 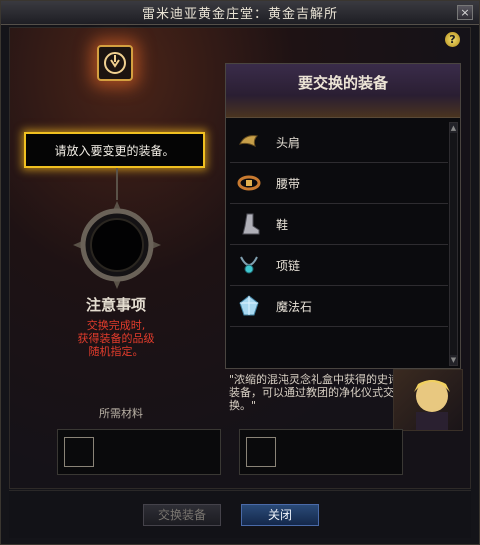 I want to click on help-icon: ?, so click(x=452, y=39).